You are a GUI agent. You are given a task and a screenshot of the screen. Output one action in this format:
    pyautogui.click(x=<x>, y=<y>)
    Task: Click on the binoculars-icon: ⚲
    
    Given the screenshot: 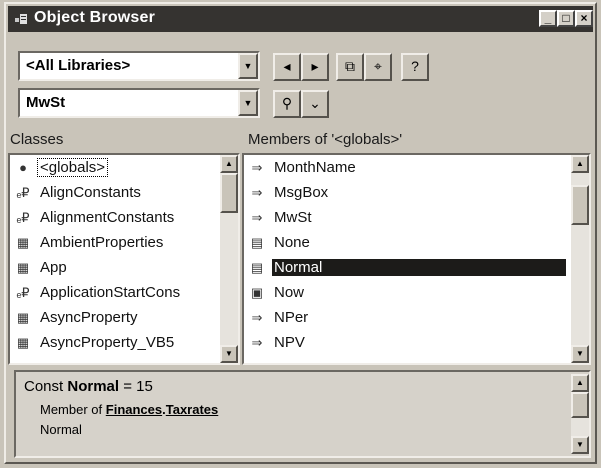 What is the action you would take?
    pyautogui.click(x=287, y=103)
    